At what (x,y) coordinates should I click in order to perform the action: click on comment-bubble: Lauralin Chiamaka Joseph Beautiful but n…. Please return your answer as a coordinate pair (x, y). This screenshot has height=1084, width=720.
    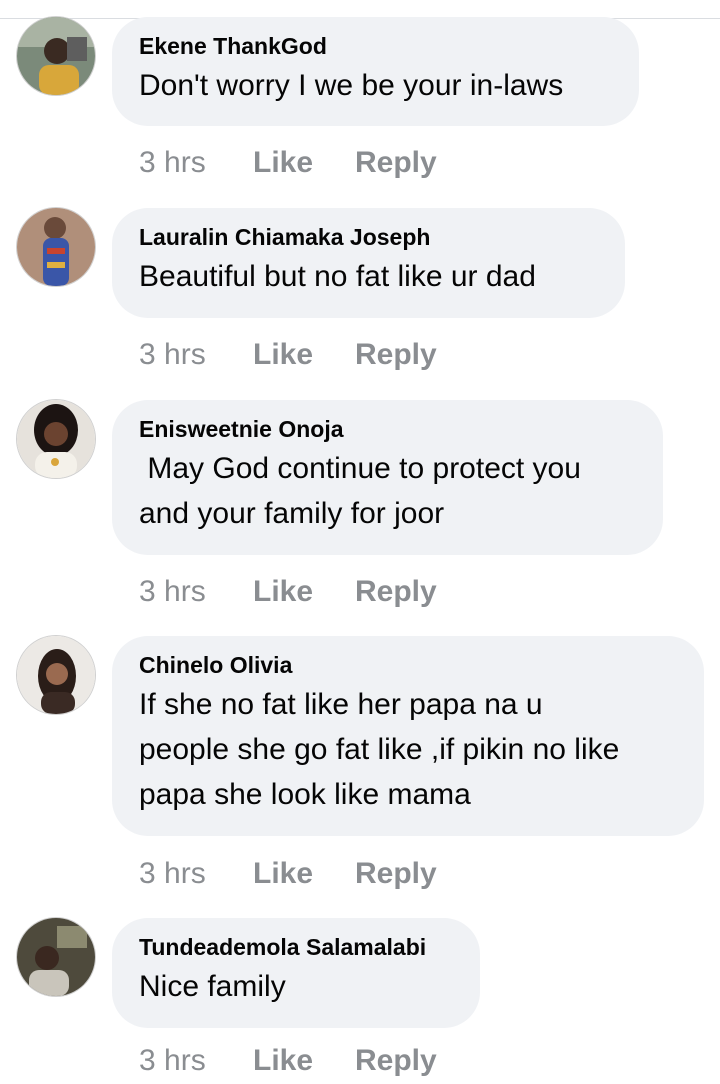
    Looking at the image, I should click on (368, 263).